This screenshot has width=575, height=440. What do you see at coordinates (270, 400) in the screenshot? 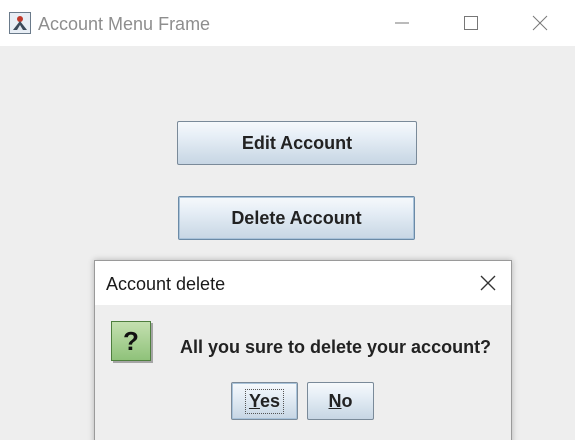
I see `yes-label-rest: es` at bounding box center [270, 400].